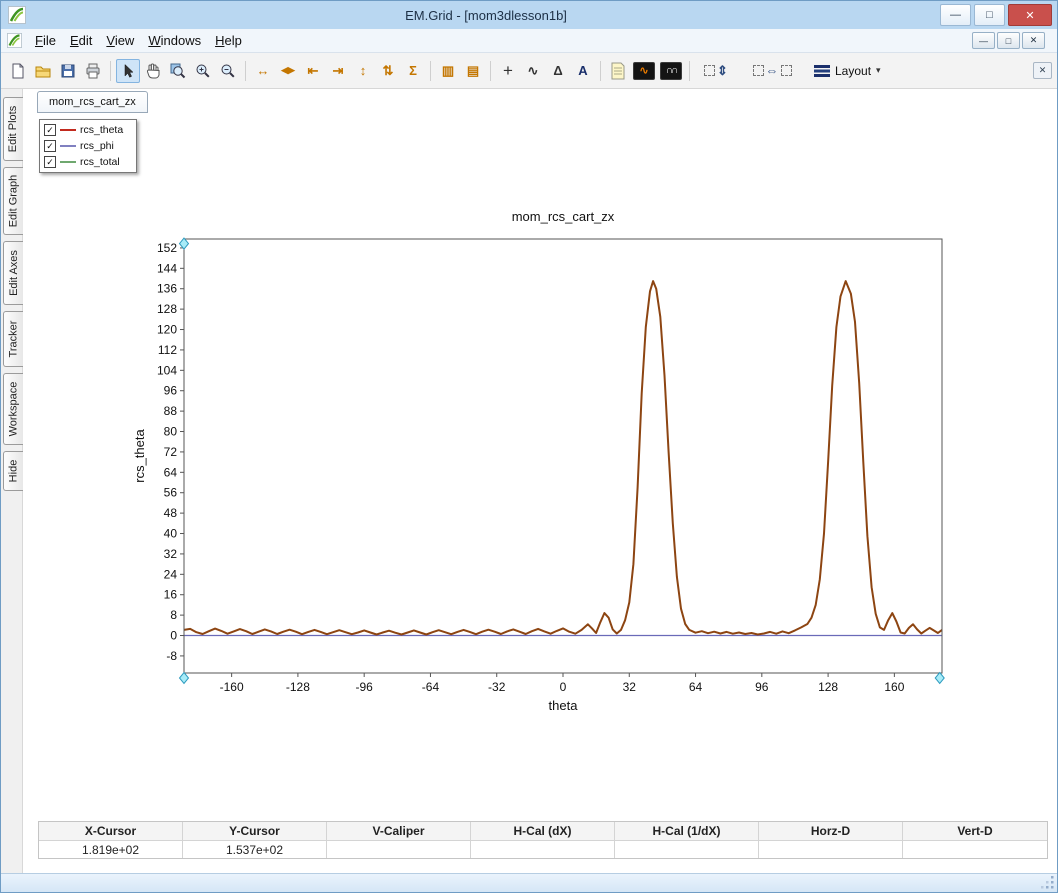  I want to click on zoom-in-icon, so click(203, 71).